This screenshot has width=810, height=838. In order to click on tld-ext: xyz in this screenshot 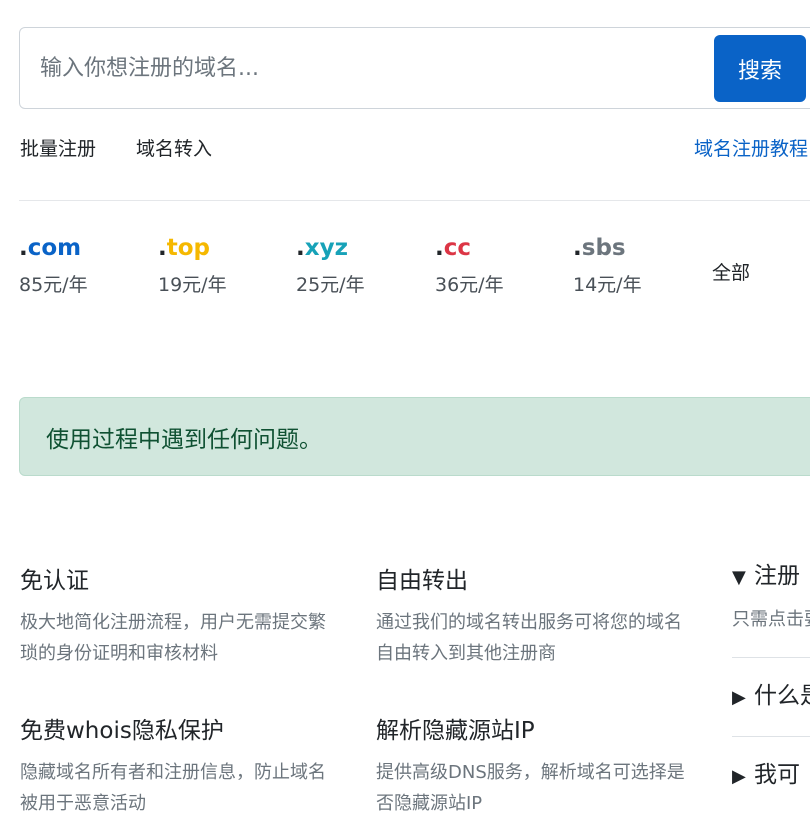, I will do `click(326, 248)`.